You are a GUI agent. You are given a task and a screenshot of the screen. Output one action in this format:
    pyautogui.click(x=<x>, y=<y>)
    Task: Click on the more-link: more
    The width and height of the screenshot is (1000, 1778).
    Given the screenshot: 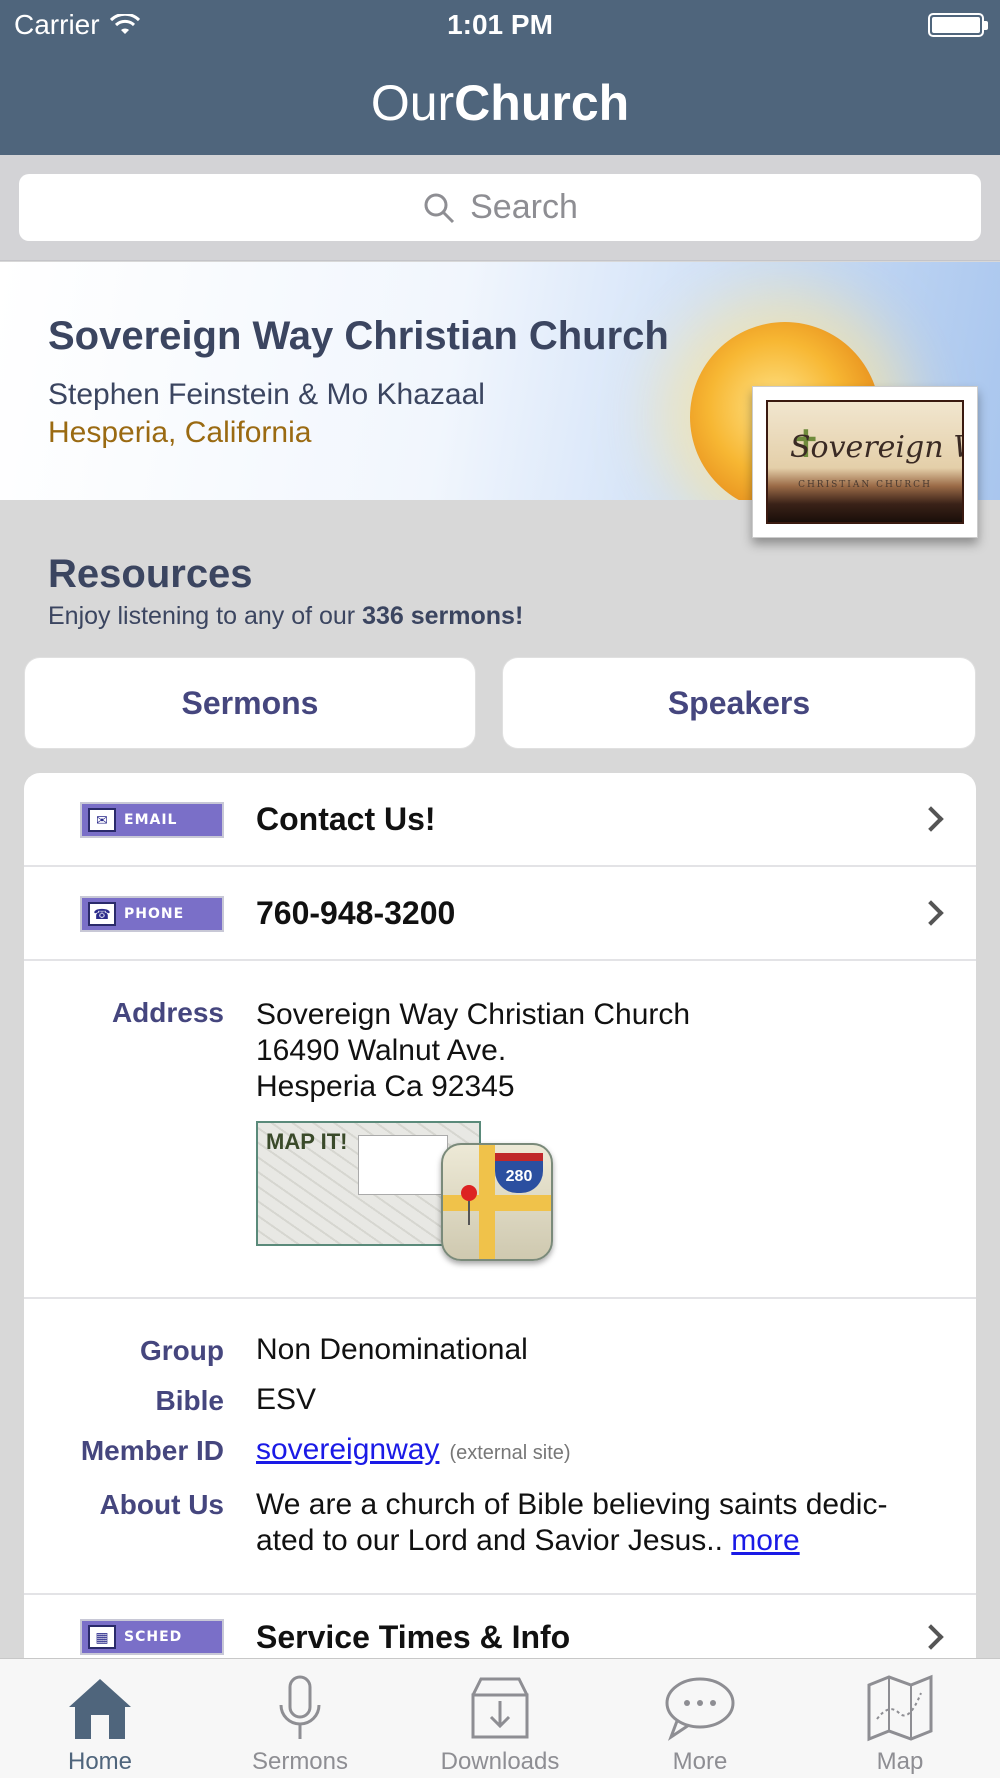 What is the action you would take?
    pyautogui.click(x=765, y=1540)
    